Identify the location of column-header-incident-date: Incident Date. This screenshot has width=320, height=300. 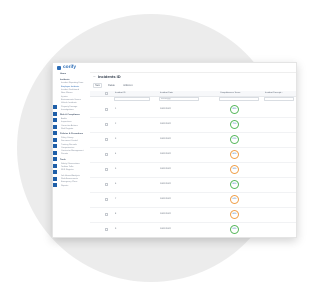
(166, 93).